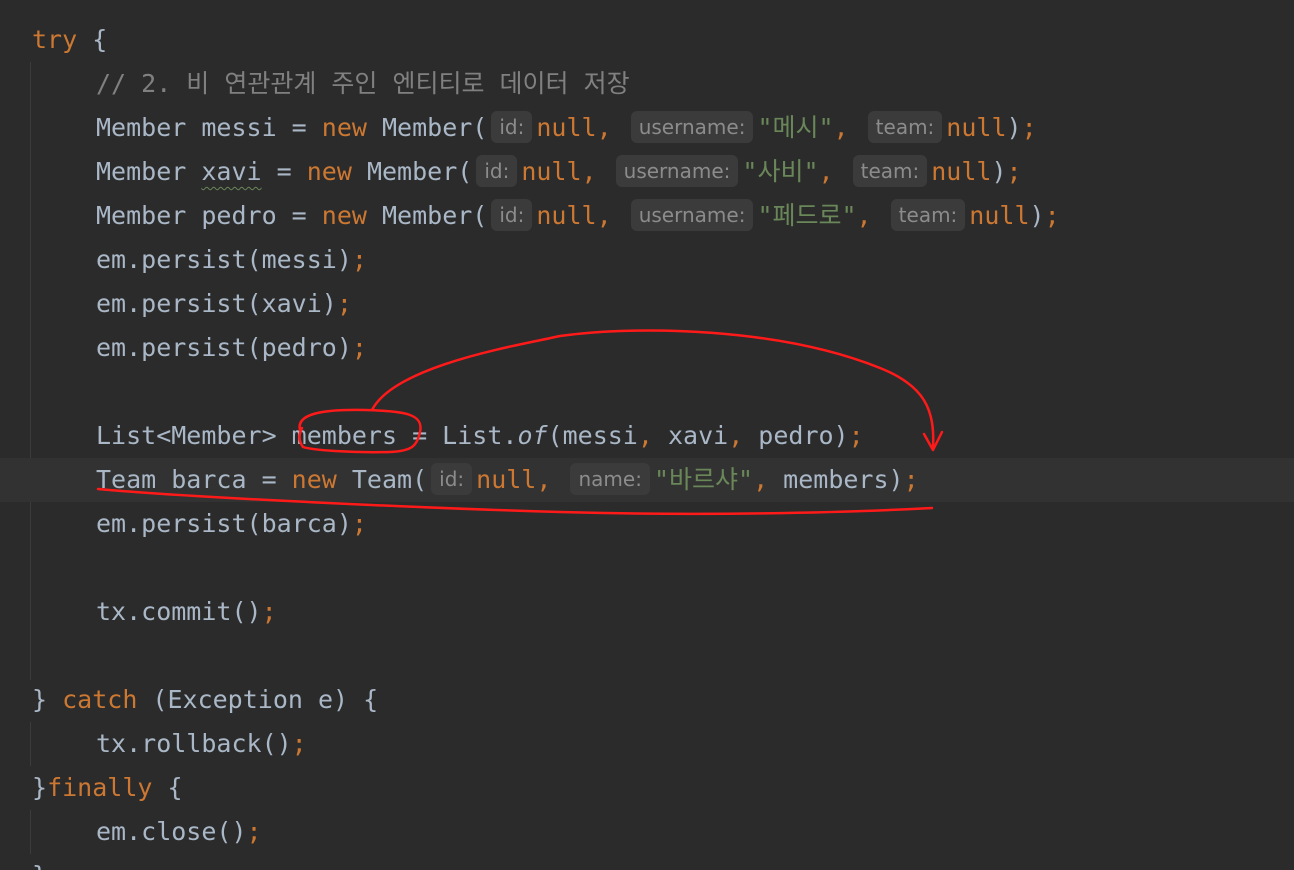  What do you see at coordinates (647, 40) in the screenshot?
I see `code-line: try {` at bounding box center [647, 40].